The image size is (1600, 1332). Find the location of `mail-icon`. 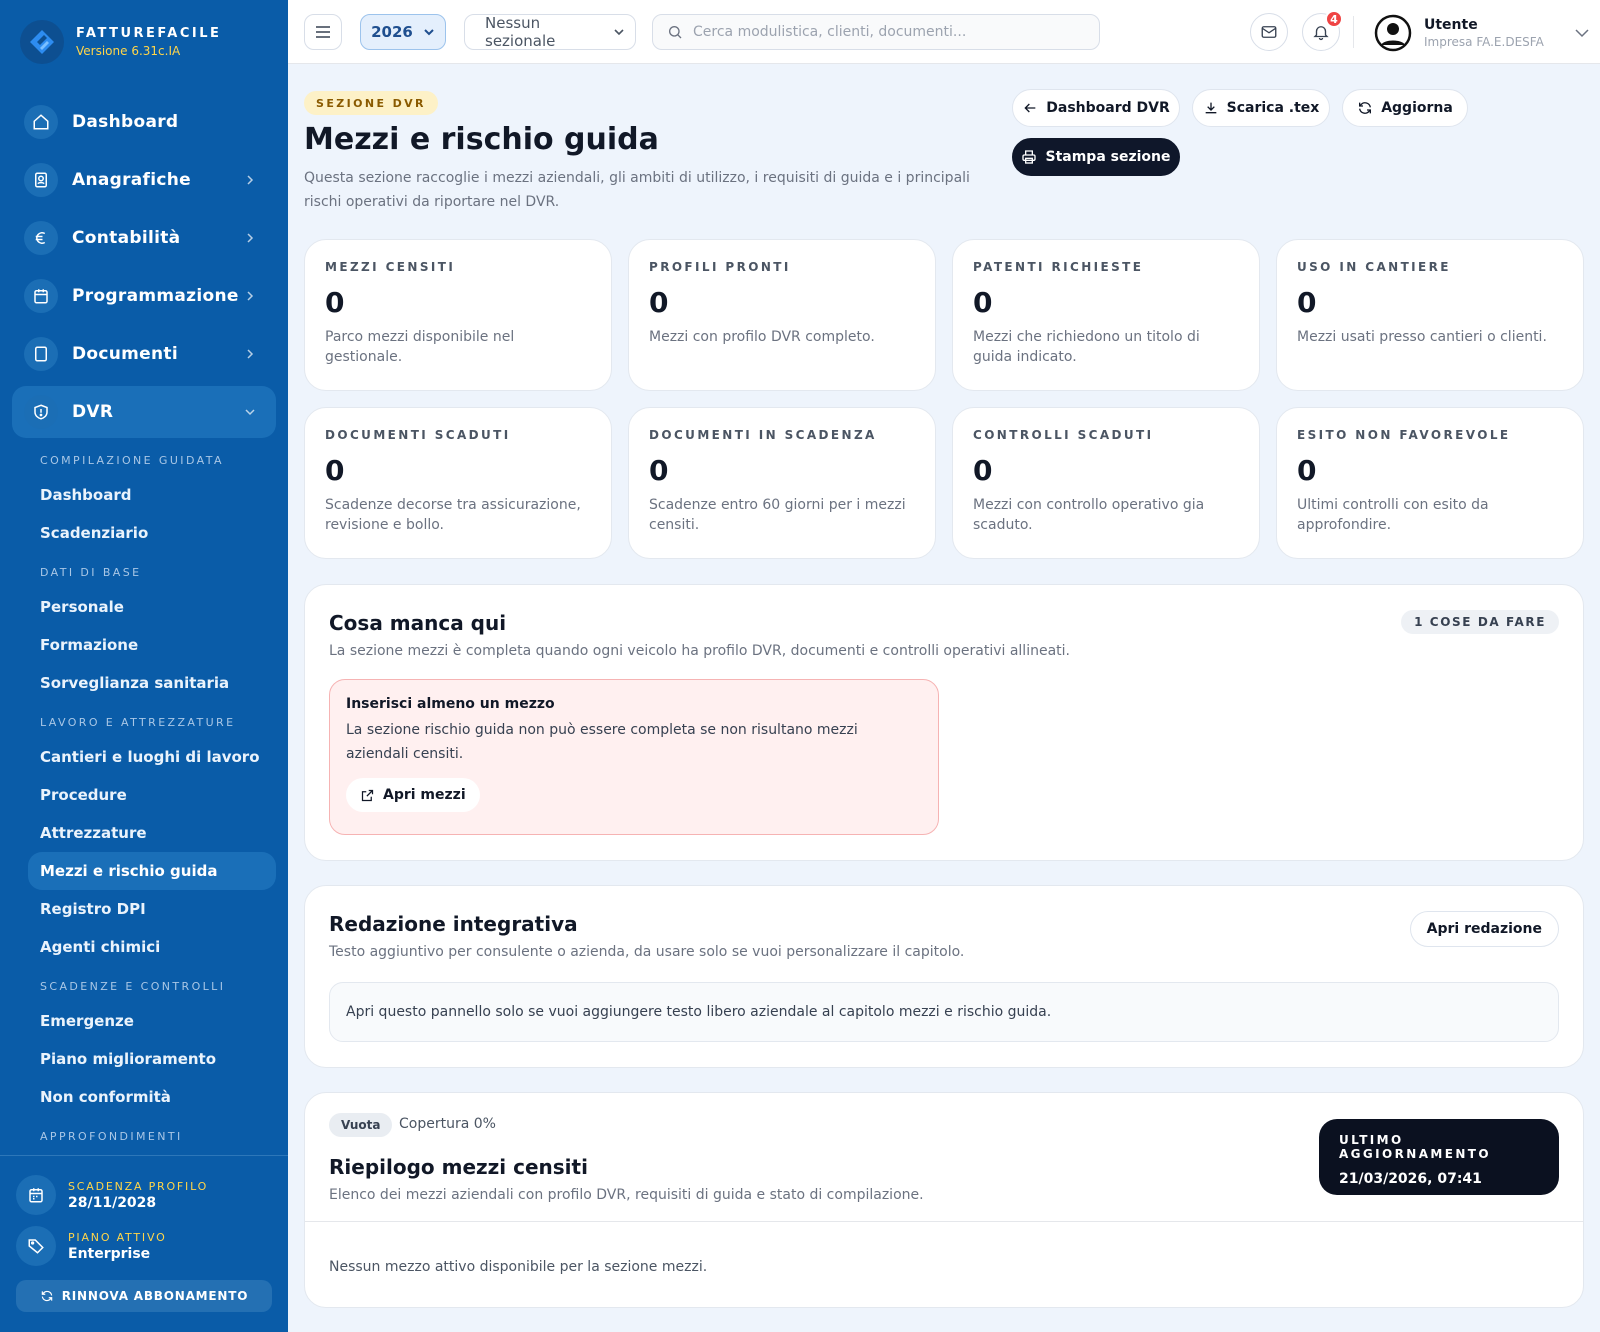

mail-icon is located at coordinates (1269, 32).